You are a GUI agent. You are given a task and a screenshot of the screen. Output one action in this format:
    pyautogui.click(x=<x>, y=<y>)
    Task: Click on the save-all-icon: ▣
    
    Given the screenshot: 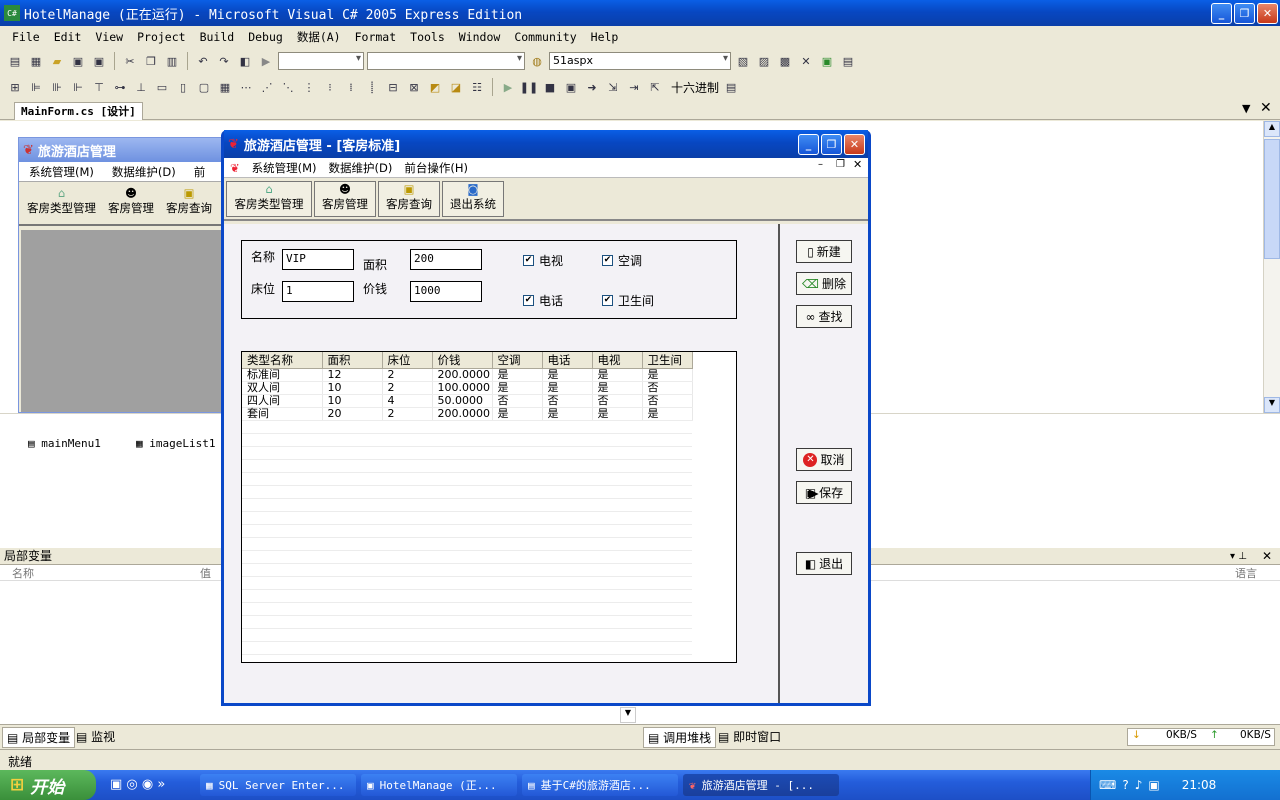 What is the action you would take?
    pyautogui.click(x=99, y=61)
    